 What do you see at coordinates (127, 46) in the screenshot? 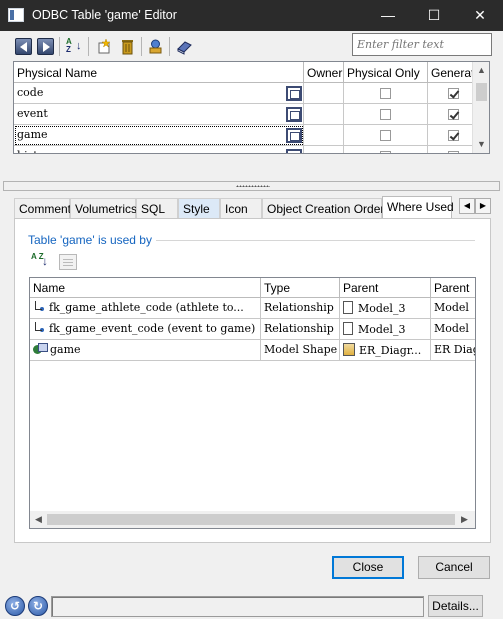
I see `delete-icon` at bounding box center [127, 46].